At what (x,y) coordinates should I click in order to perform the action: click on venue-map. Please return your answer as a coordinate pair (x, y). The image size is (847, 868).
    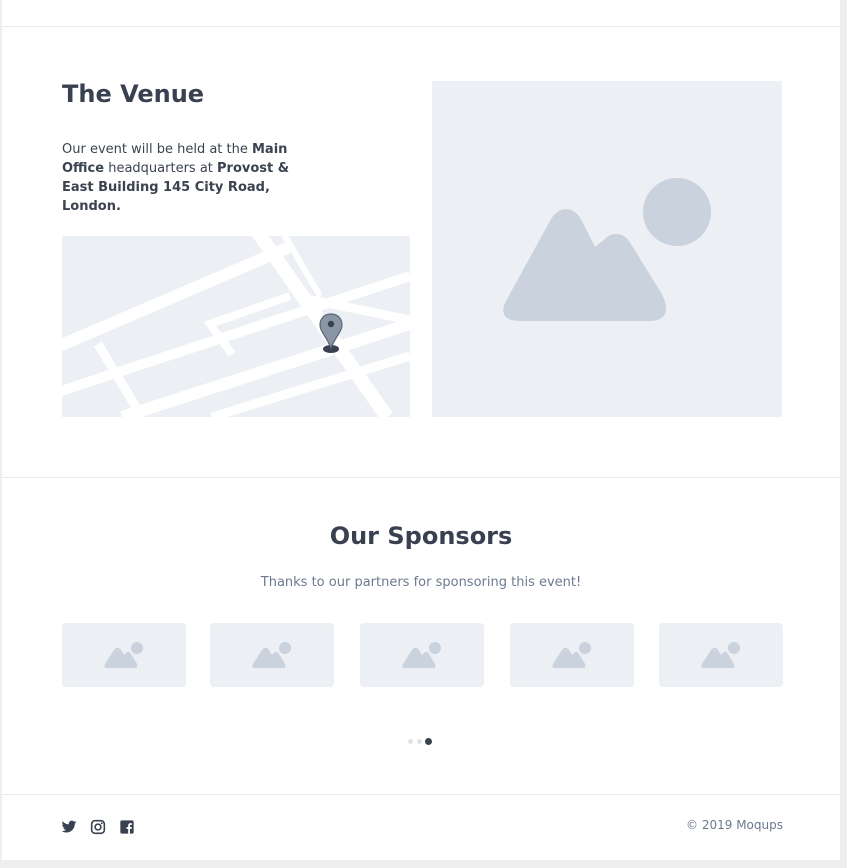
    Looking at the image, I should click on (236, 326).